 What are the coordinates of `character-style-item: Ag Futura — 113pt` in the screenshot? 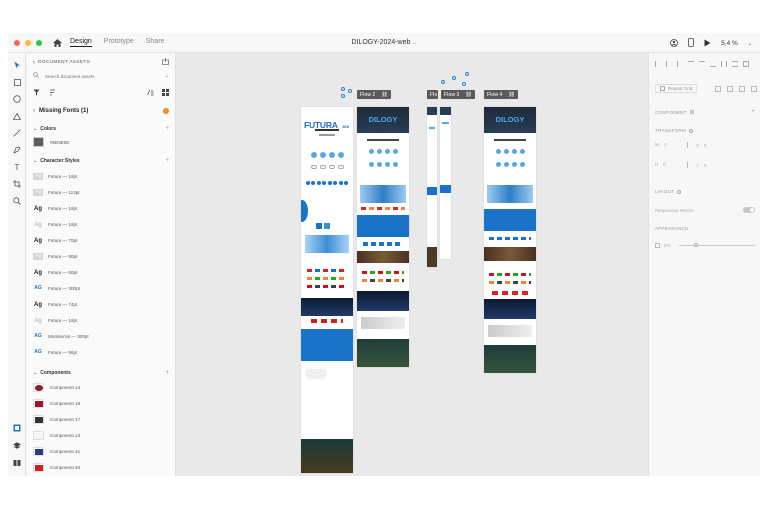 It's located at (56, 192).